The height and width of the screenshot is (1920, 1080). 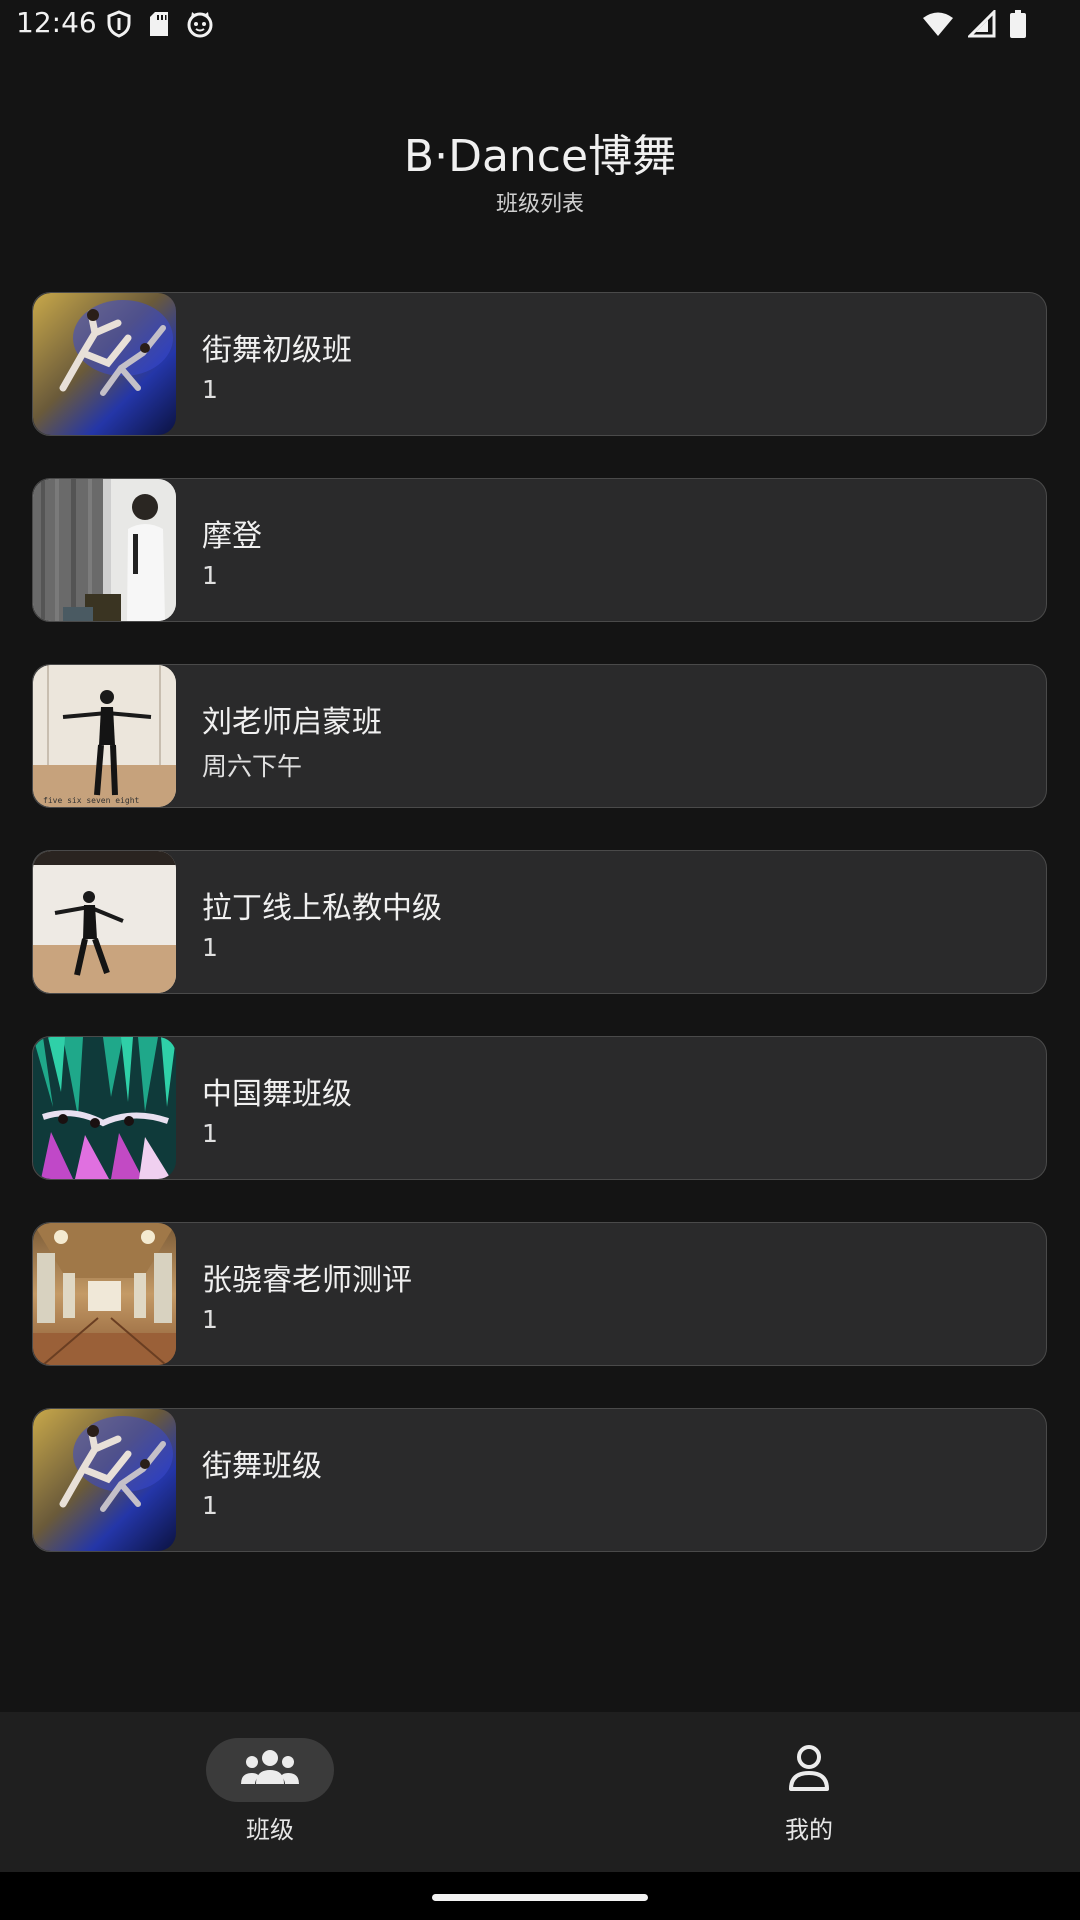 What do you see at coordinates (252, 766) in the screenshot?
I see `class-description: 周六下午` at bounding box center [252, 766].